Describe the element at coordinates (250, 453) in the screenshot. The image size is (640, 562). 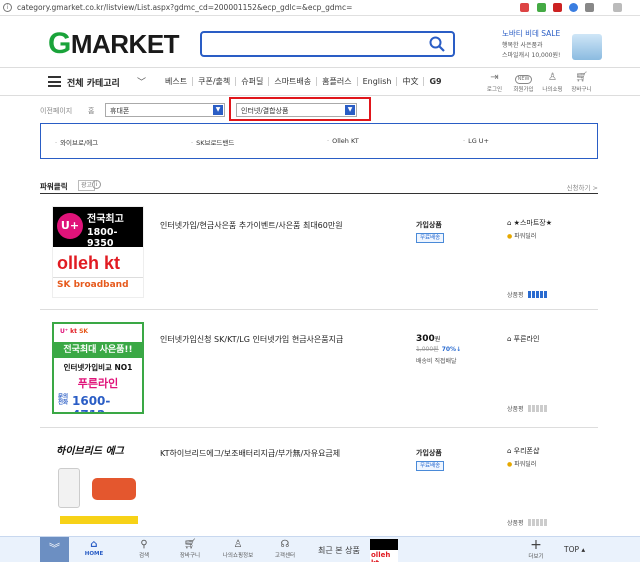
I see `product-title: KT하이브리드에그/보조배터리지급/부가無/자유요금제` at that location.